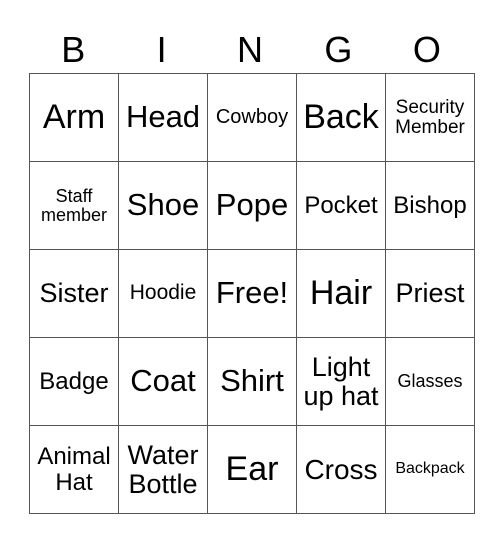 Image resolution: width=500 pixels, height=544 pixels. I want to click on bingo-row: Animal Hat Water Bottle Ear Cross Backpack, so click(252, 469).